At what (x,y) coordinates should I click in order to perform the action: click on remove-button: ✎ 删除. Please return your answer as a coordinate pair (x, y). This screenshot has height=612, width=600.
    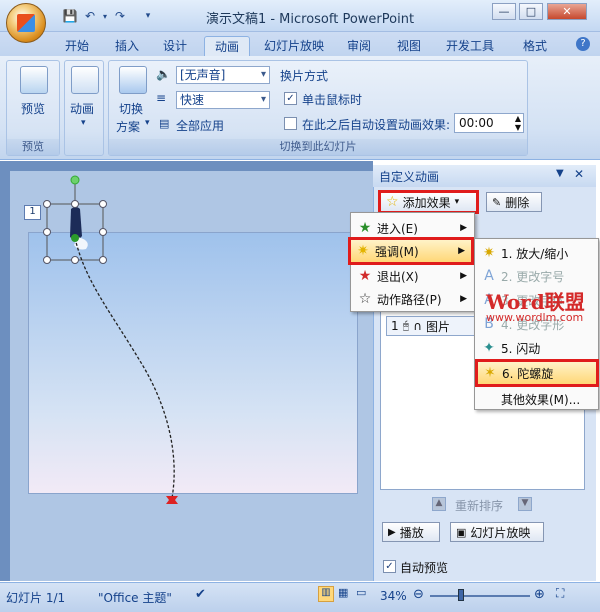
    Looking at the image, I should click on (514, 202).